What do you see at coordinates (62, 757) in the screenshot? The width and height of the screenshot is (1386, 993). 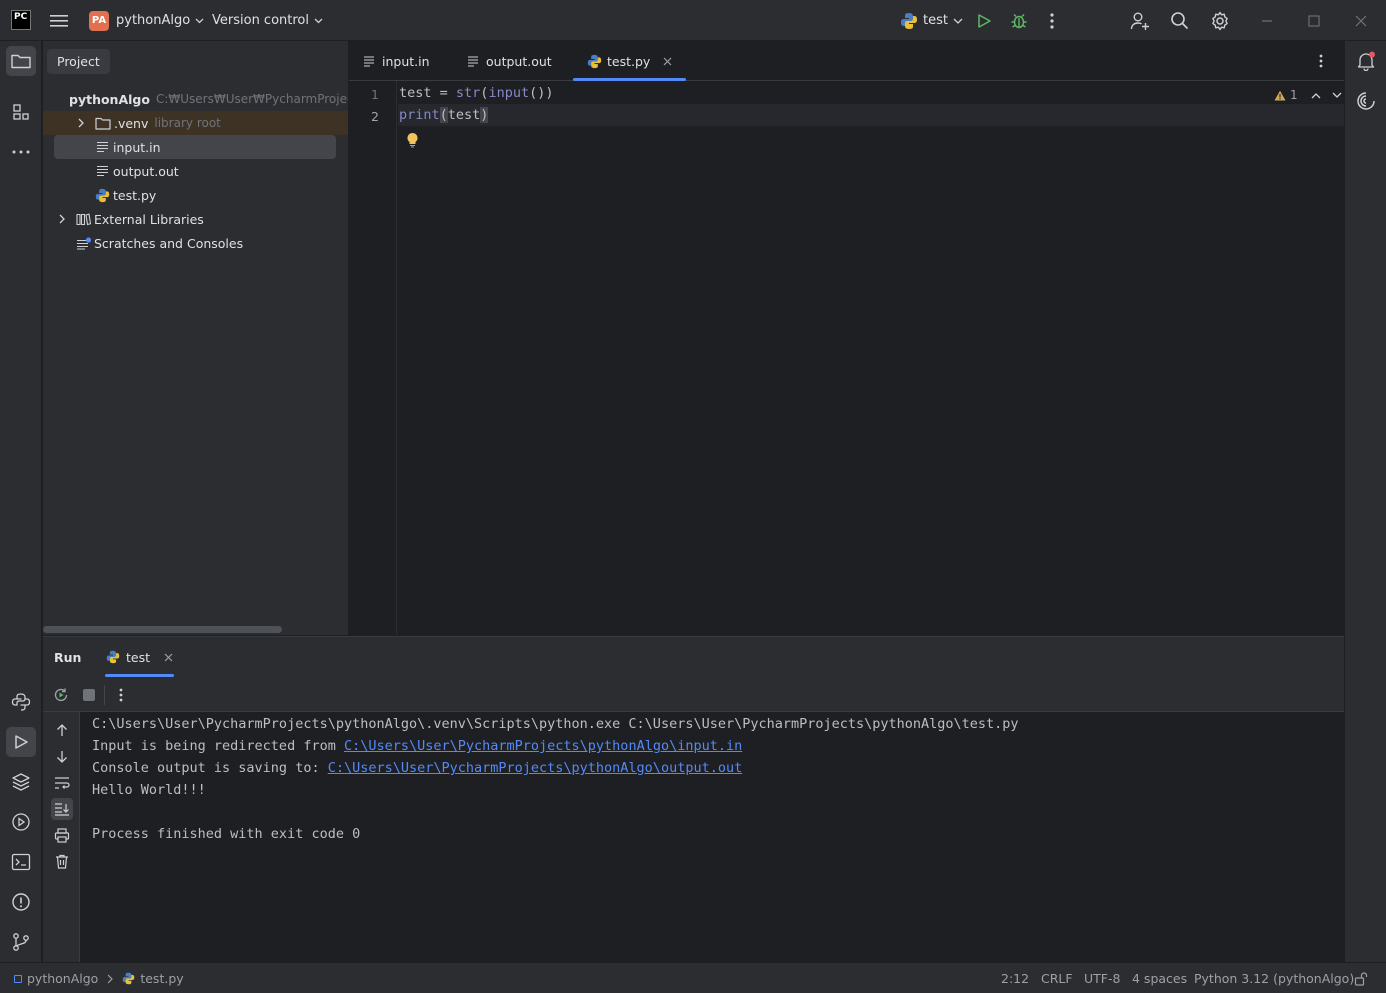 I see `scroll-down-button` at bounding box center [62, 757].